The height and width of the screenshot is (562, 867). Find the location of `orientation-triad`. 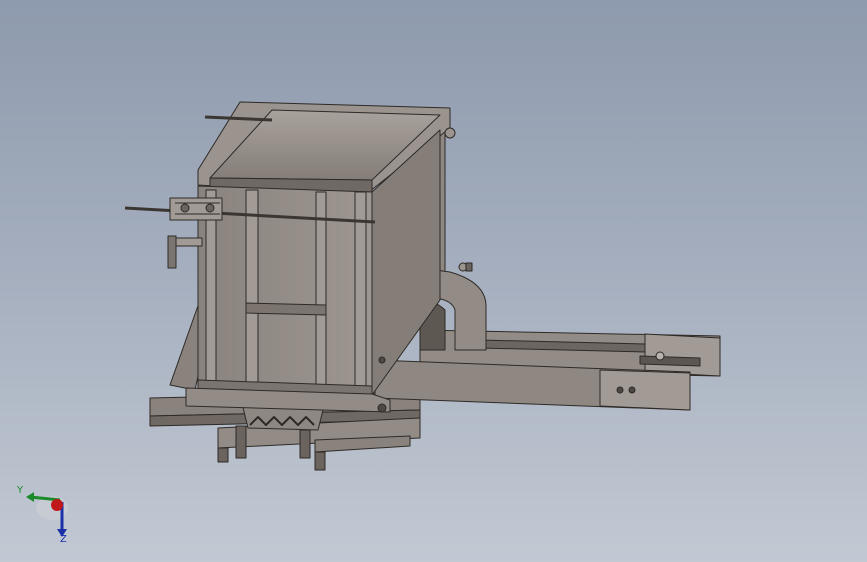

orientation-triad is located at coordinates (47, 514).